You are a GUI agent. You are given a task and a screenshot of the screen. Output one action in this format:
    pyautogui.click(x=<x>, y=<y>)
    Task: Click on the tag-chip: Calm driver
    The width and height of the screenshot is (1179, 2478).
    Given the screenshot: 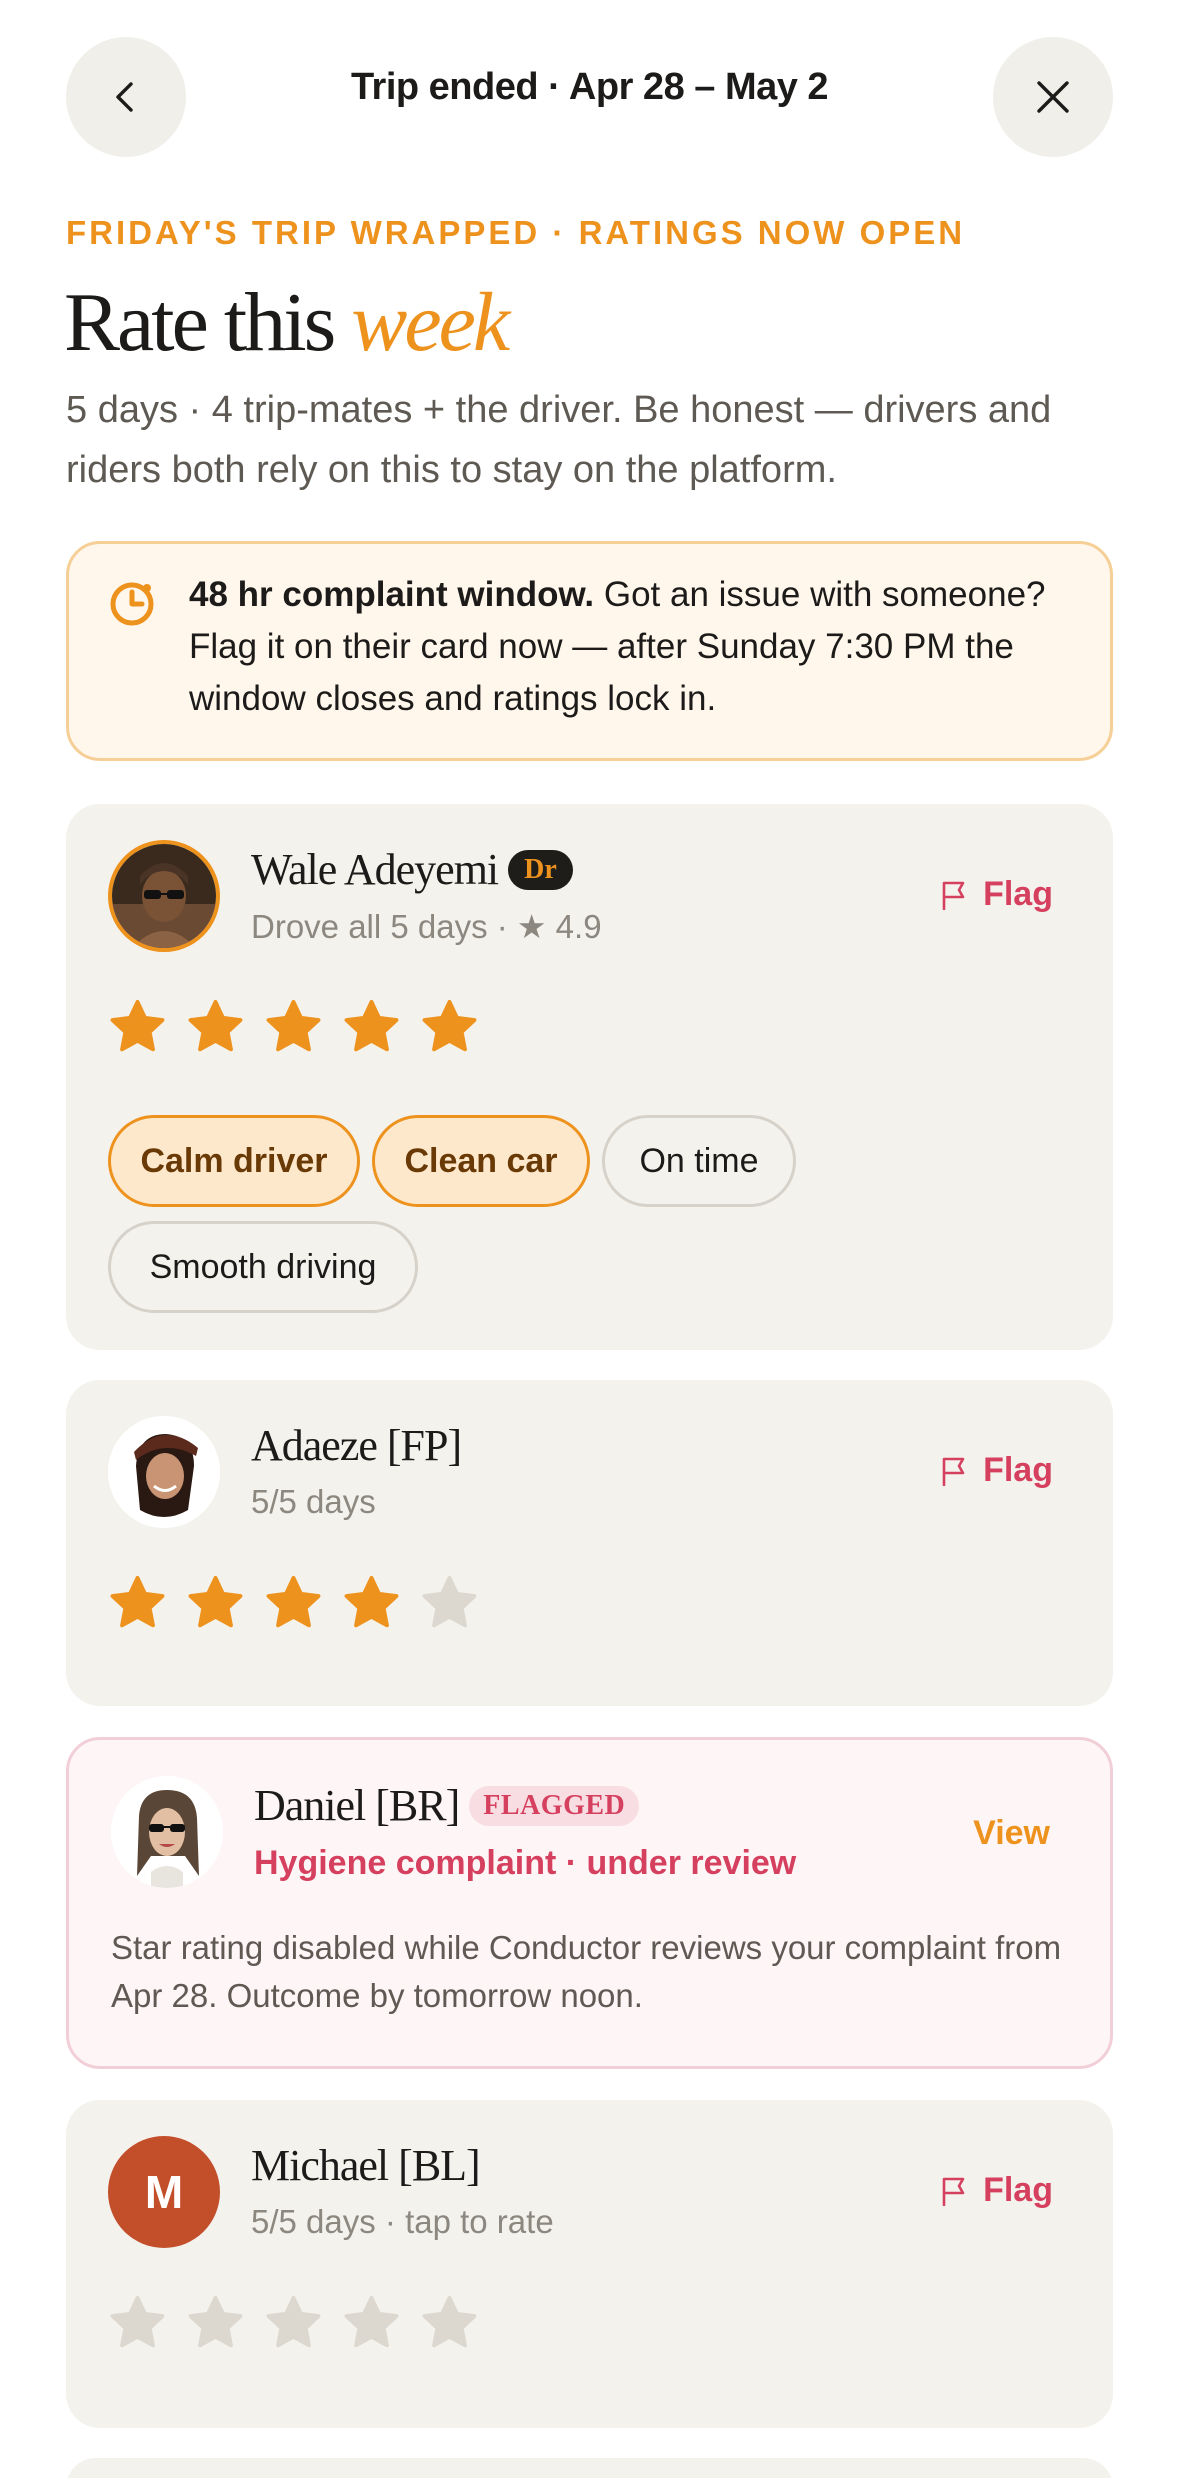 What is the action you would take?
    pyautogui.click(x=234, y=1161)
    